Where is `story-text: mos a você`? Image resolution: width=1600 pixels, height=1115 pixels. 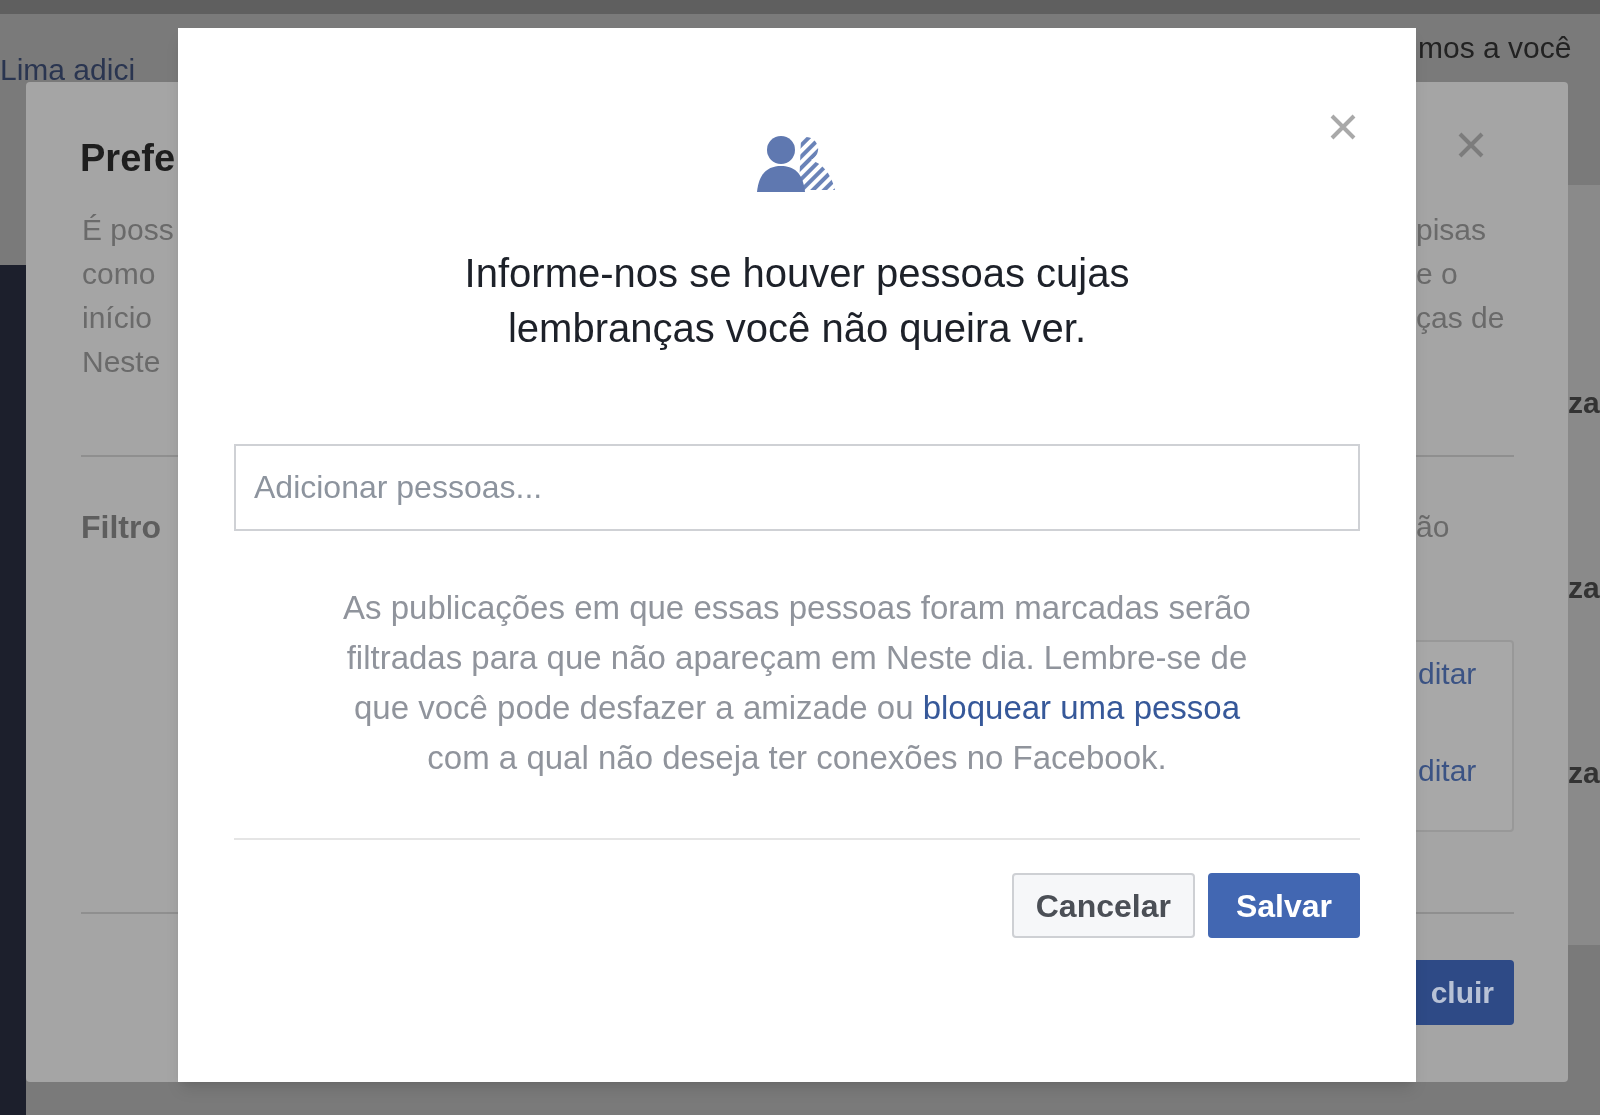
story-text: mos a você is located at coordinates (1495, 48).